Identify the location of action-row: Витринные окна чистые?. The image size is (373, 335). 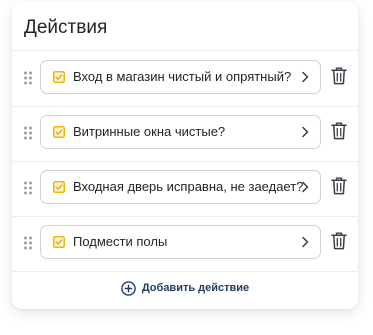
(185, 134).